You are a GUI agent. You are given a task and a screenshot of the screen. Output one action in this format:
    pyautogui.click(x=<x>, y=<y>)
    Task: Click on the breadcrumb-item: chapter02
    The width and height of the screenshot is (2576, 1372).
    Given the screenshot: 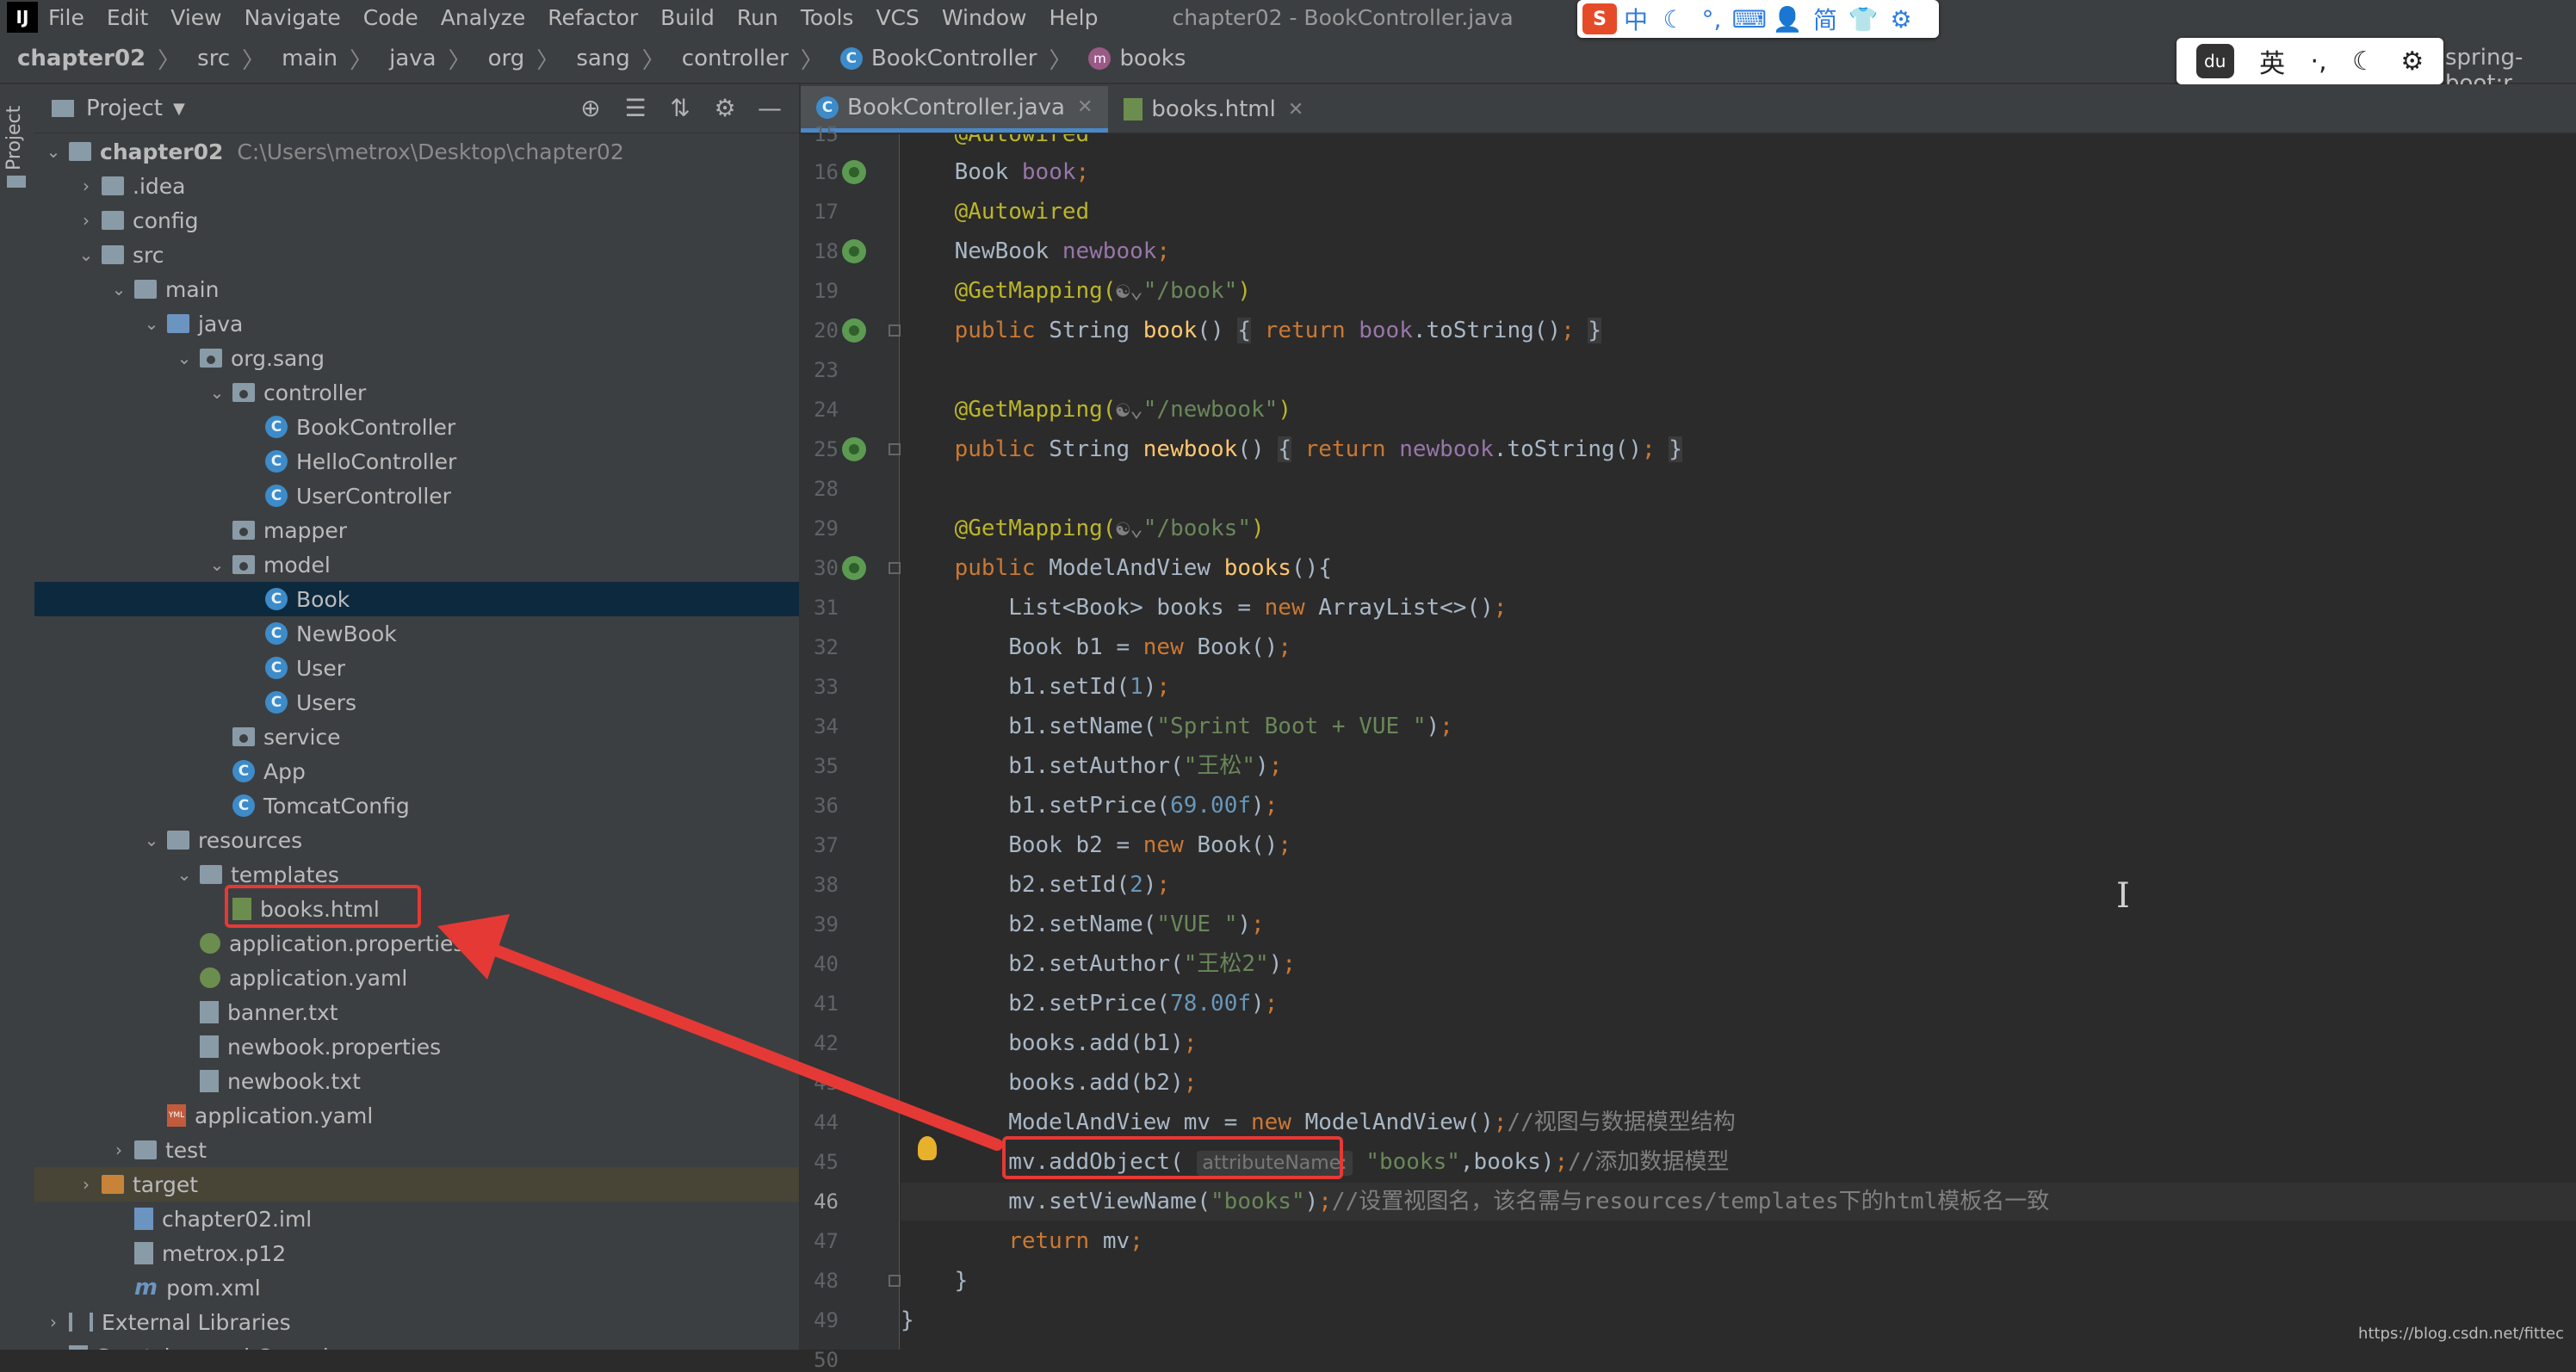 What is the action you would take?
    pyautogui.click(x=81, y=58)
    